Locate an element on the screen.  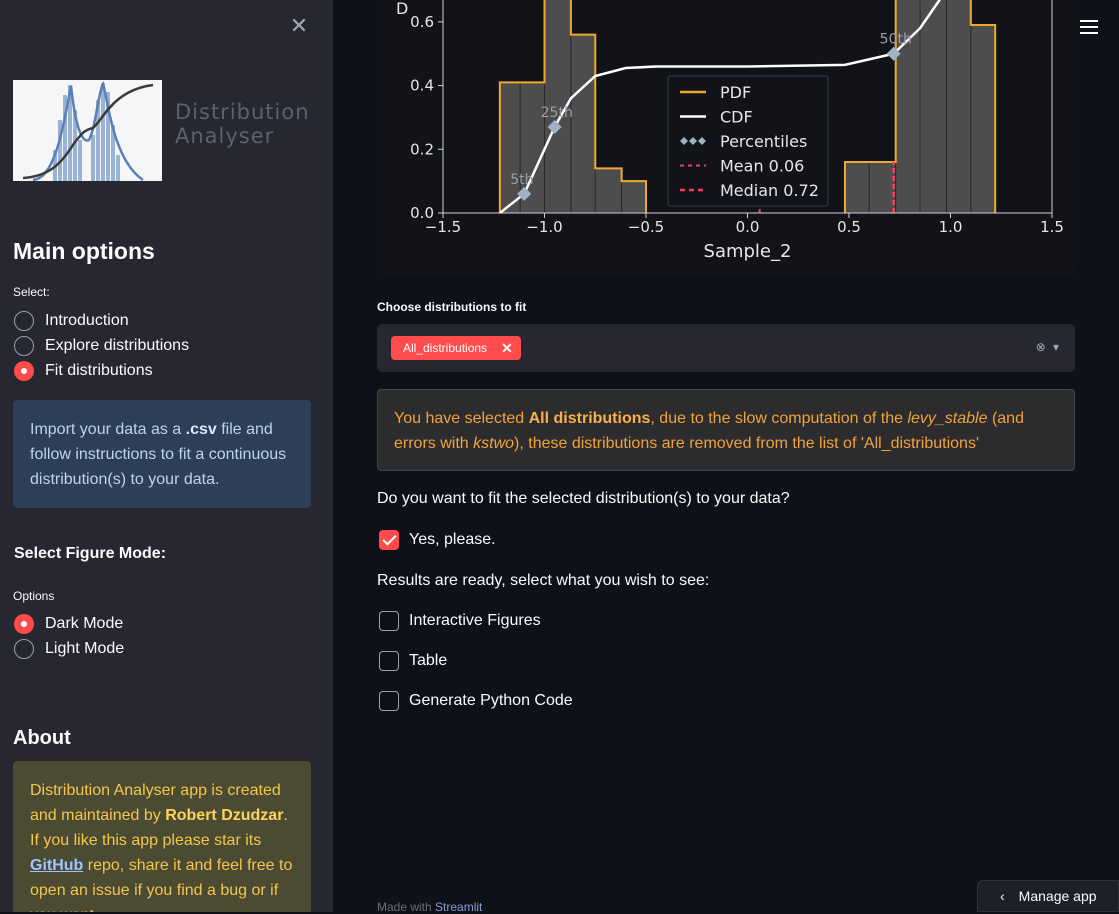
y-tick-label: 0.4 is located at coordinates (422, 86).